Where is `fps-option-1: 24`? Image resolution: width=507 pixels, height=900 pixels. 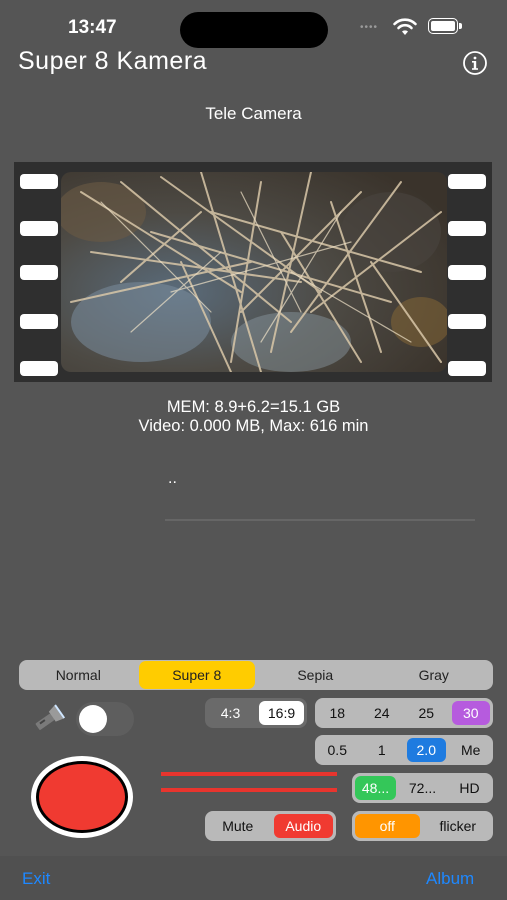
fps-option-1: 24 is located at coordinates (382, 713).